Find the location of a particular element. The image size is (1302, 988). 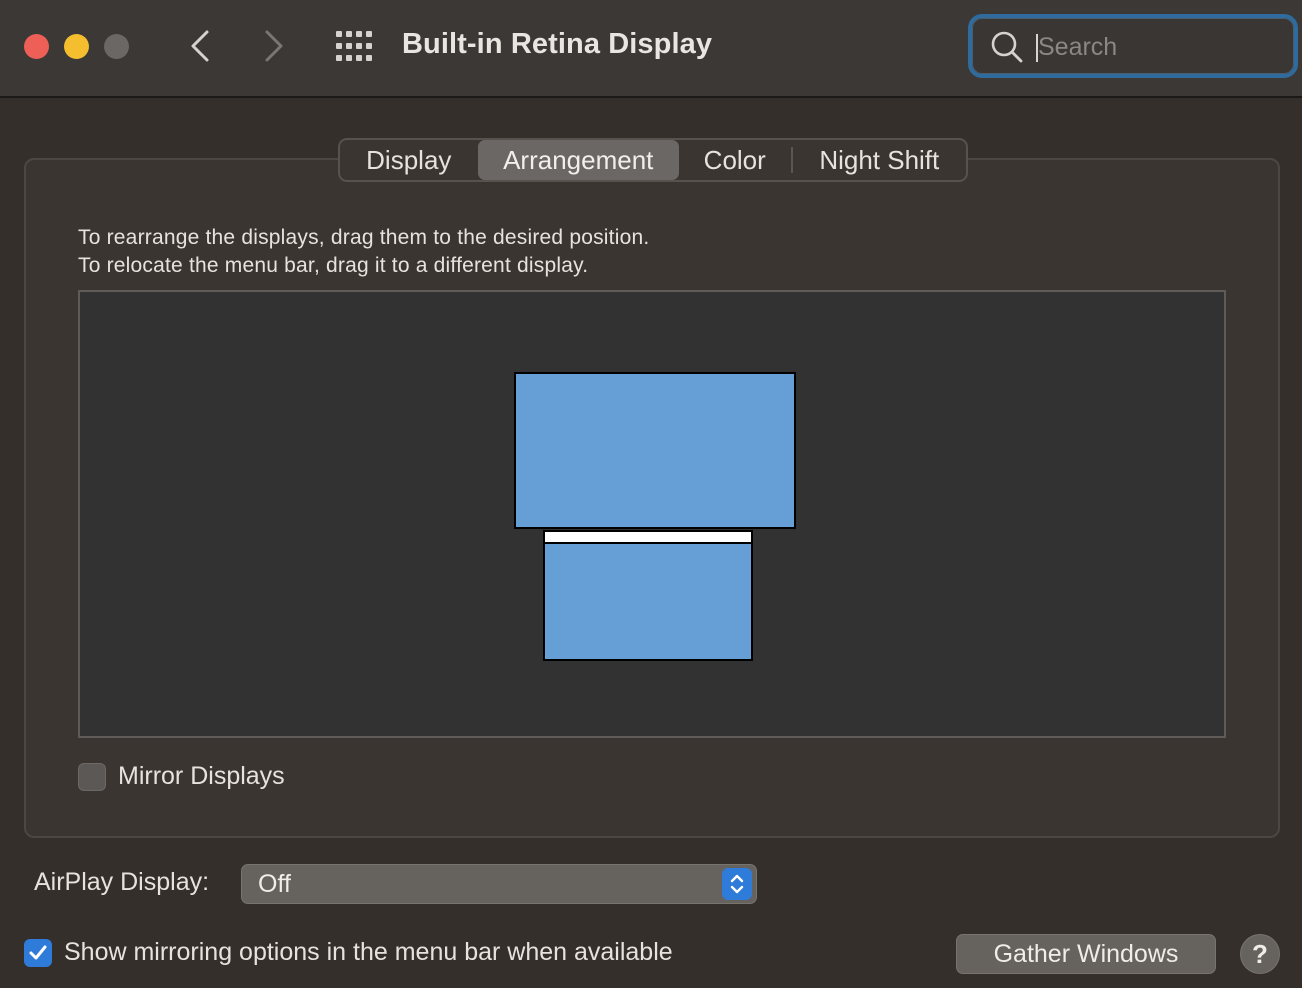

close-button is located at coordinates (36, 46).